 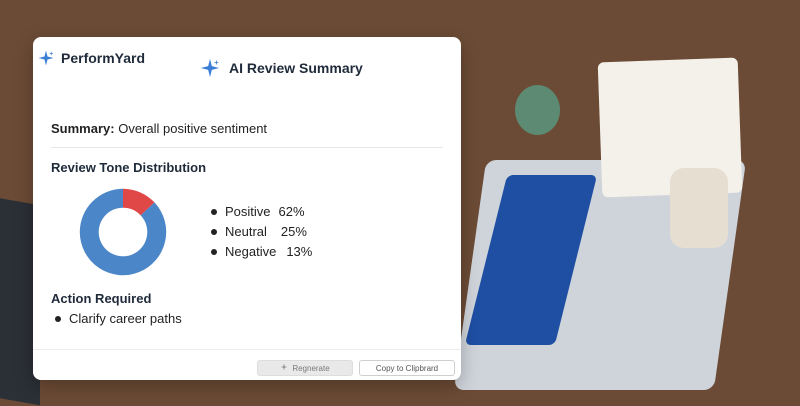 I want to click on action-required-title: Action Required, so click(x=101, y=298).